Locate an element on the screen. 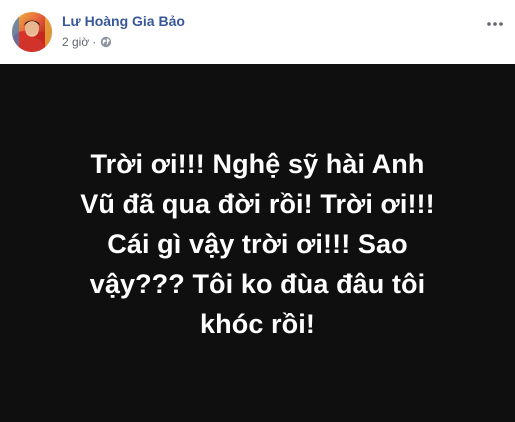 The image size is (515, 422). avatar-image is located at coordinates (32, 32).